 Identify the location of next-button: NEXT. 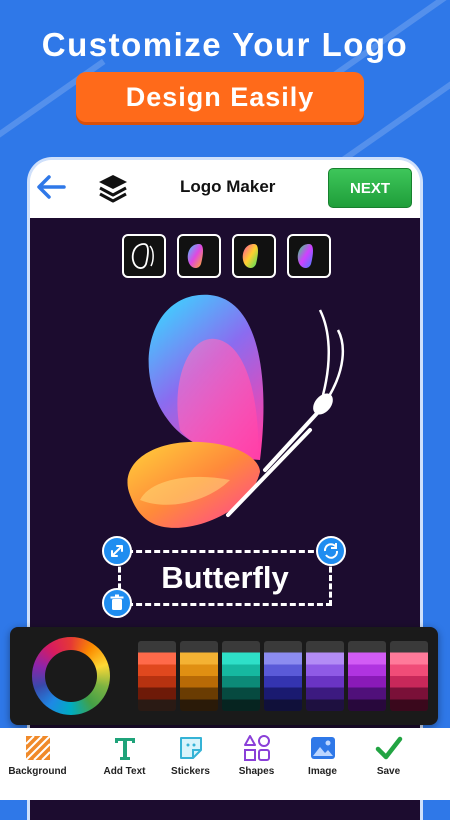
(370, 188).